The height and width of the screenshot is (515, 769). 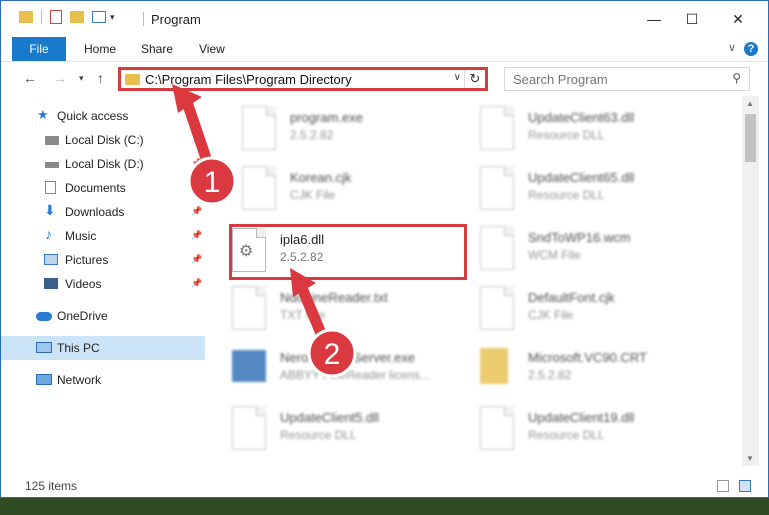 I want to click on scroll-thumb, so click(x=750, y=138).